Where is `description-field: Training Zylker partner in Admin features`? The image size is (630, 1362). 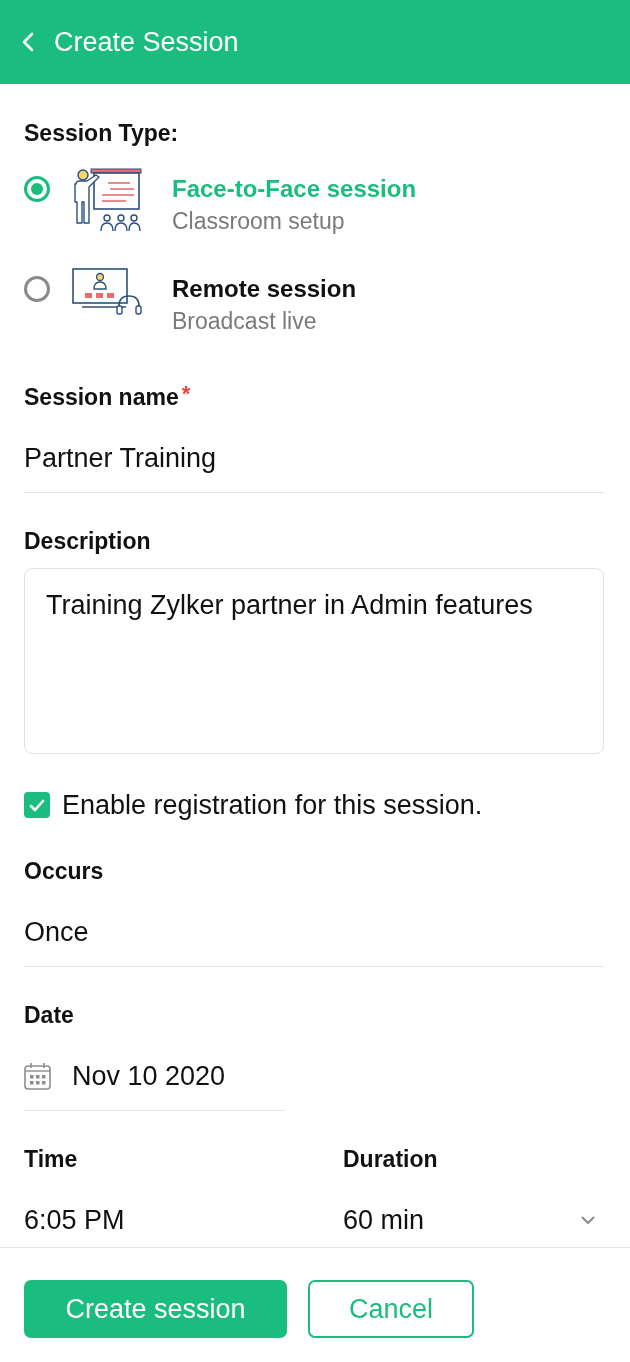 description-field: Training Zylker partner in Admin features is located at coordinates (314, 661).